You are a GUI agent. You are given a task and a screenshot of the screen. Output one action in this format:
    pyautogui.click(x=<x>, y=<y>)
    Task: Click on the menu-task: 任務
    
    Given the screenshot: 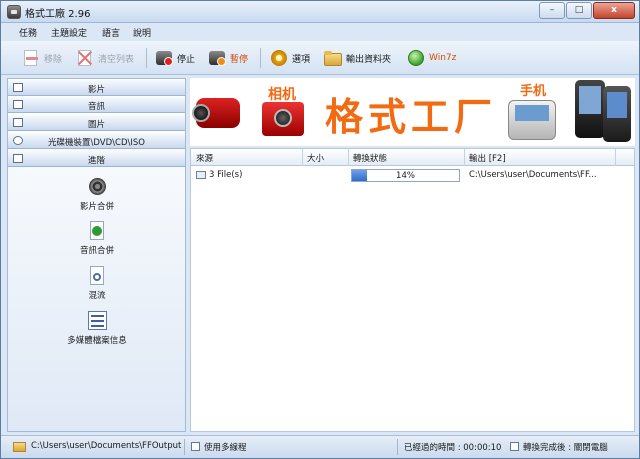 What is the action you would take?
    pyautogui.click(x=28, y=32)
    